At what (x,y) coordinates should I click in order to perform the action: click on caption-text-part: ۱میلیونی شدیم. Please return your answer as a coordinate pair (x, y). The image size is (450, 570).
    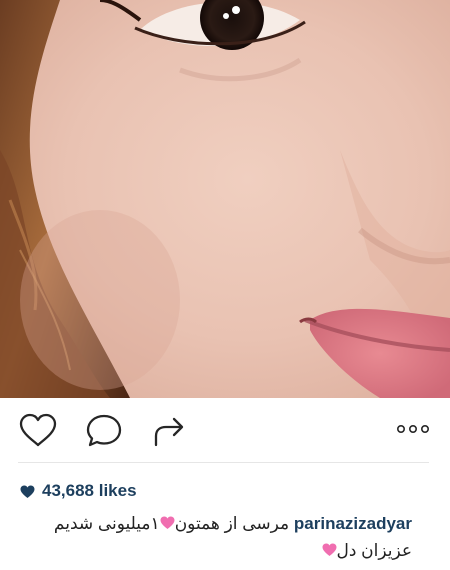
    Looking at the image, I should click on (106, 523).